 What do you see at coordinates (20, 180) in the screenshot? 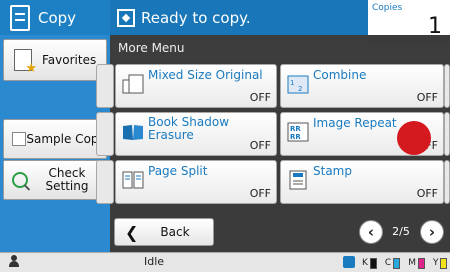
I see `magnifier-check-icon` at bounding box center [20, 180].